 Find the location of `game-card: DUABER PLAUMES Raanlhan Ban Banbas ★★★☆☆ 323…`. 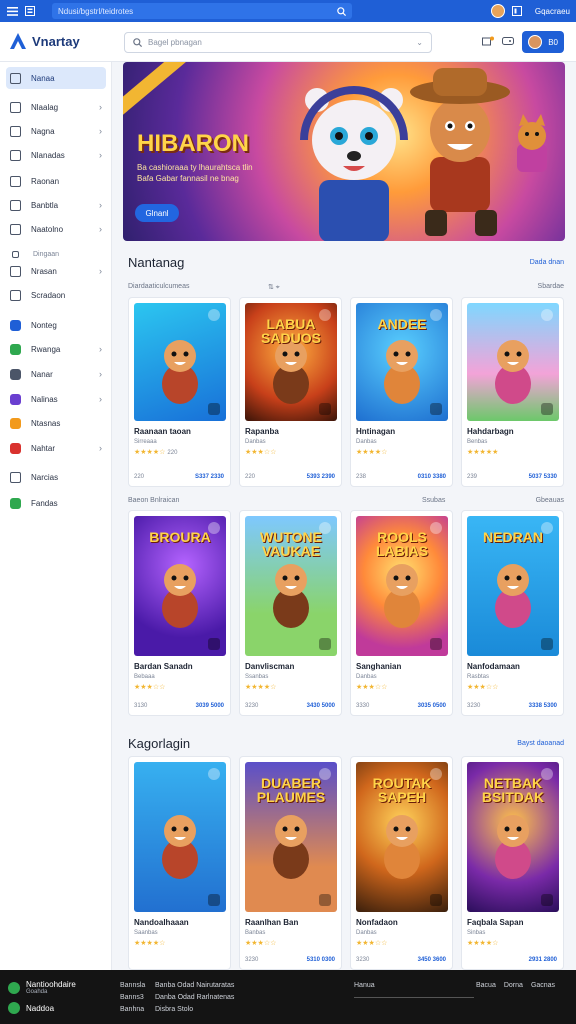

game-card: DUABER PLAUMES Raanlhan Ban Banbas ★★★☆☆ 323… is located at coordinates (290, 863).